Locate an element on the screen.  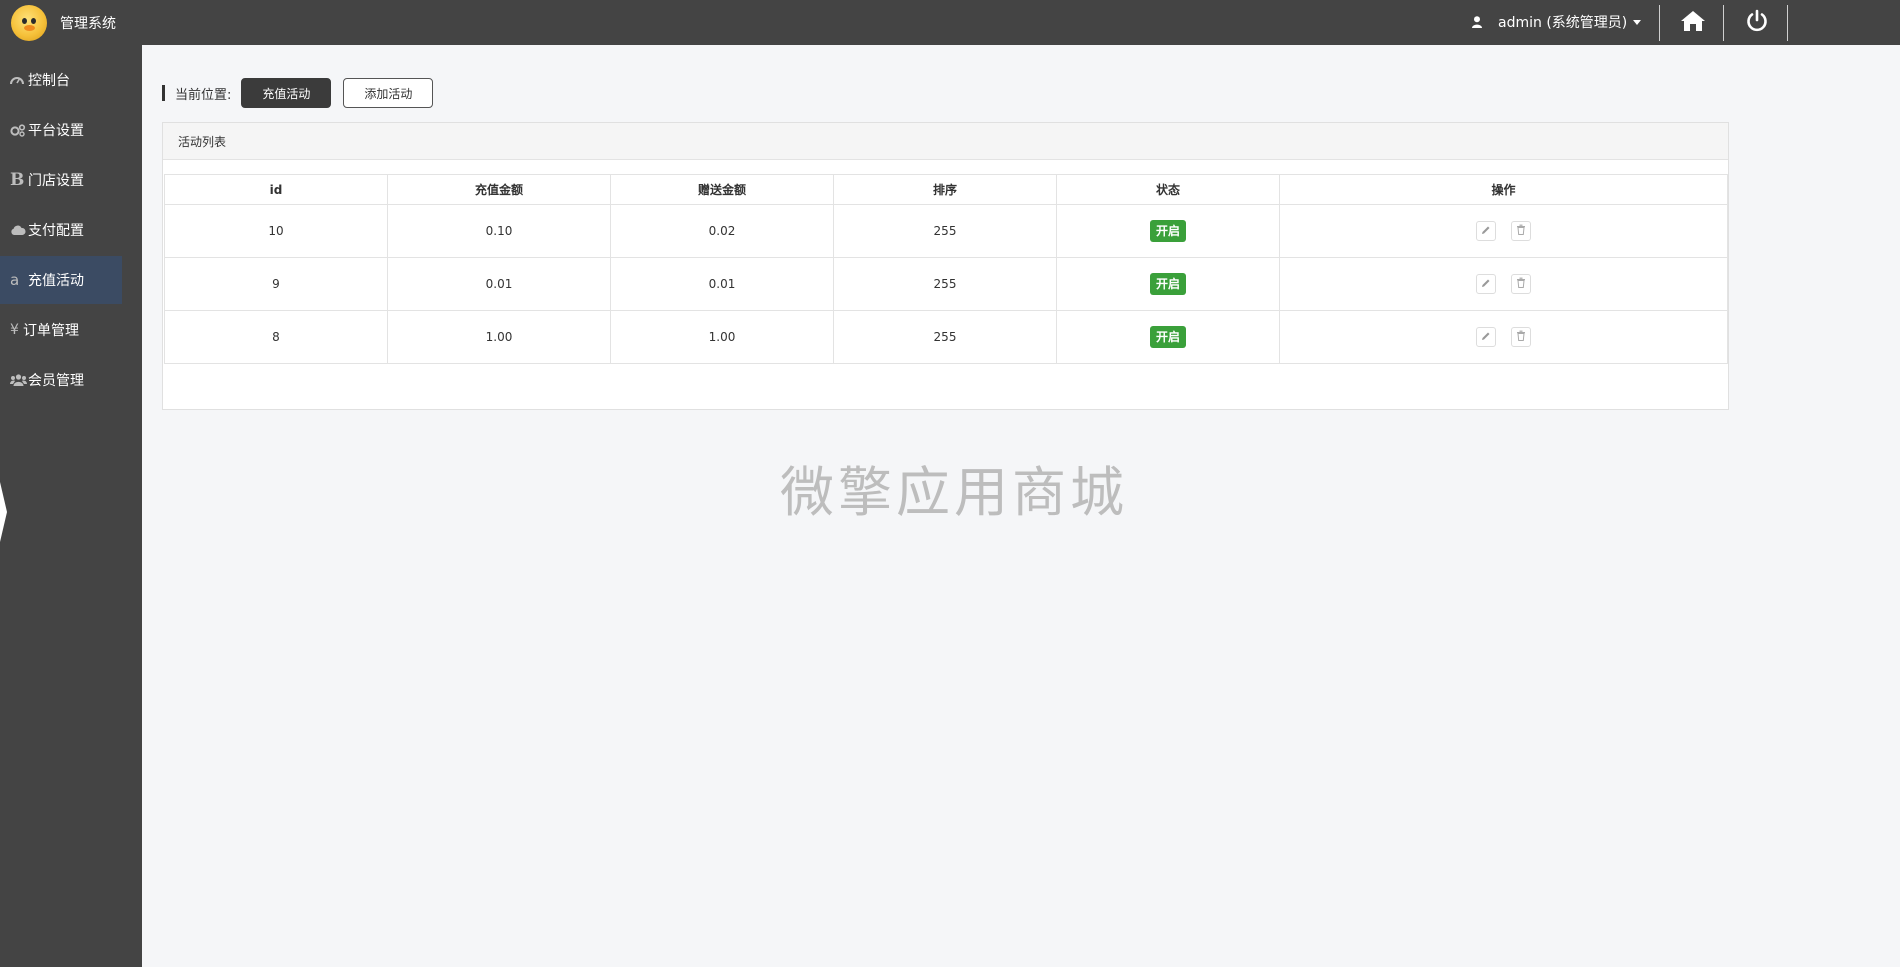
home-button is located at coordinates (1693, 22).